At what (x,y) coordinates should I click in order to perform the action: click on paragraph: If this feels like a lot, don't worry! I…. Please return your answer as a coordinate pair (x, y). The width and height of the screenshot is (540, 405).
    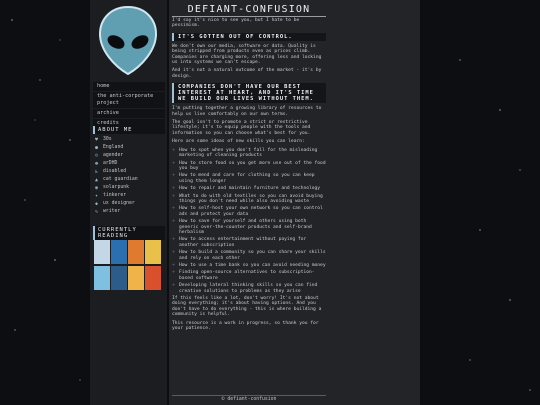
    Looking at the image, I should click on (247, 307).